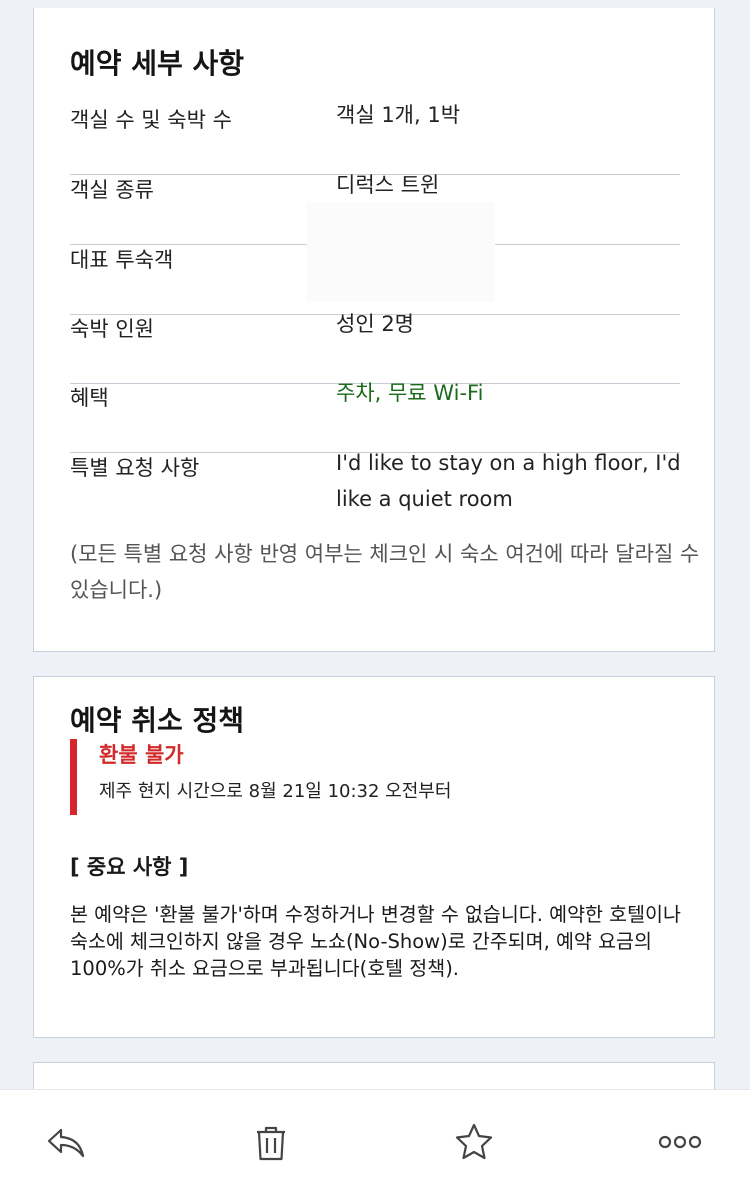  I want to click on detail-value-benefits: 주차, 무료 Wi-Fi, so click(410, 393).